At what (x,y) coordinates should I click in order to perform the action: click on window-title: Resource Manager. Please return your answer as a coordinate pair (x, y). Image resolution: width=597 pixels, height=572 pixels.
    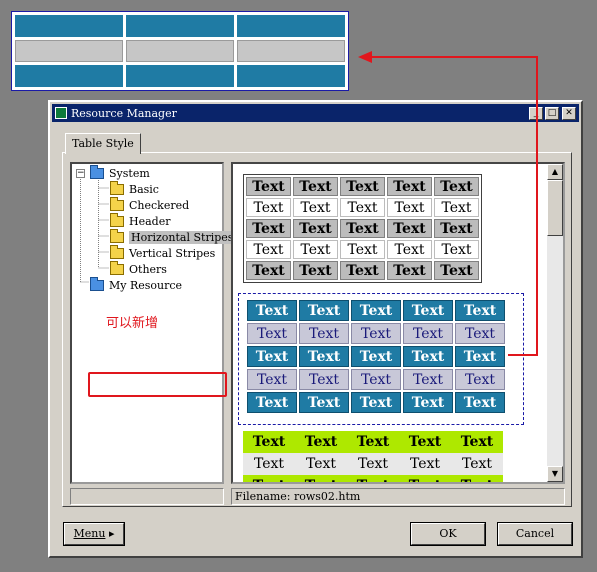
    Looking at the image, I should click on (124, 113).